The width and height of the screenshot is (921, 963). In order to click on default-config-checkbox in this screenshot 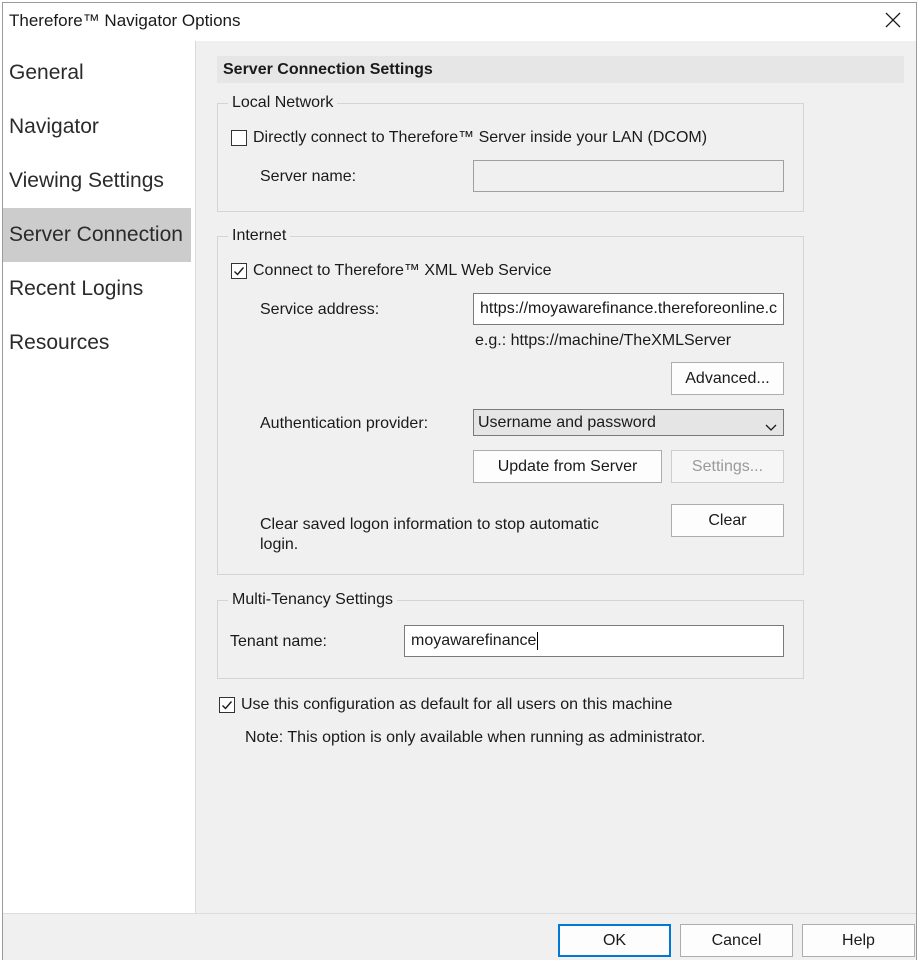, I will do `click(227, 705)`.